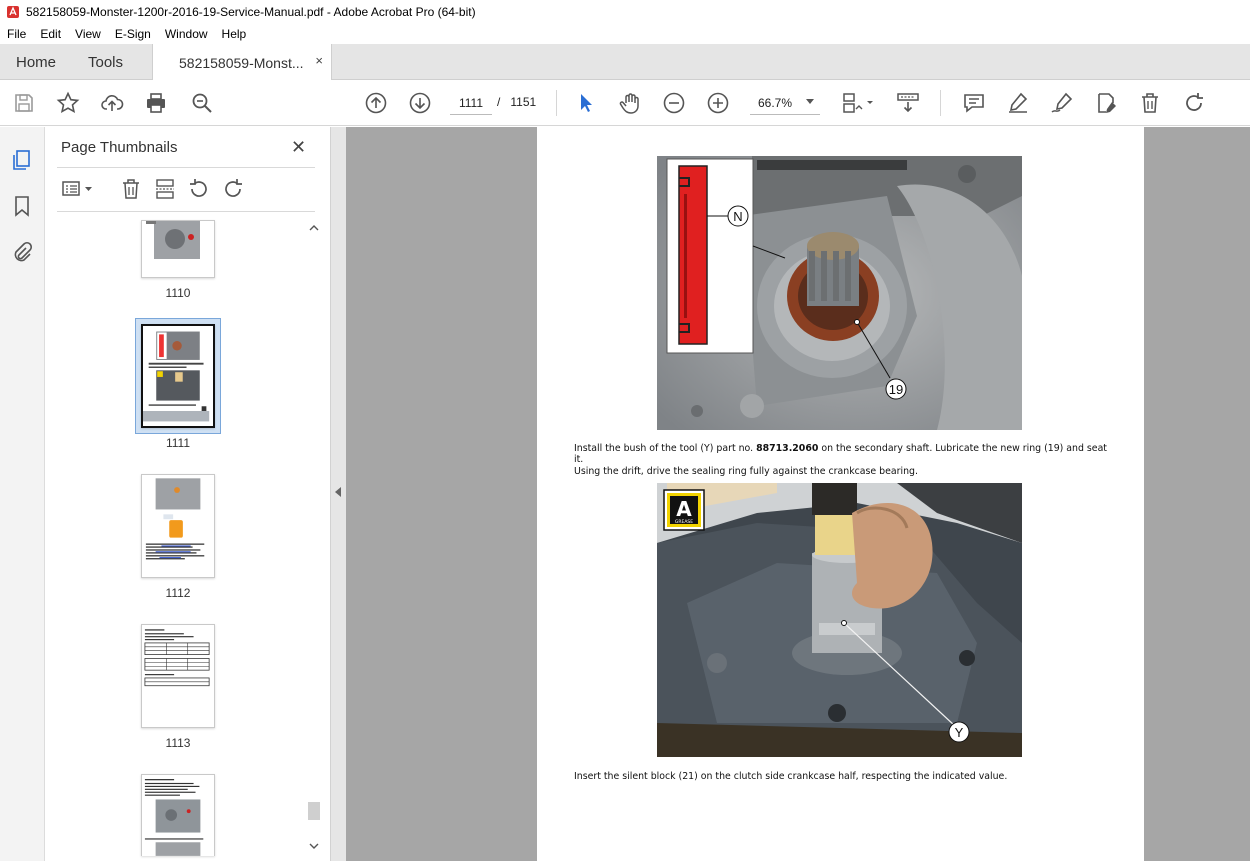  Describe the element at coordinates (202, 103) in the screenshot. I see `zoom-search-icon` at that location.